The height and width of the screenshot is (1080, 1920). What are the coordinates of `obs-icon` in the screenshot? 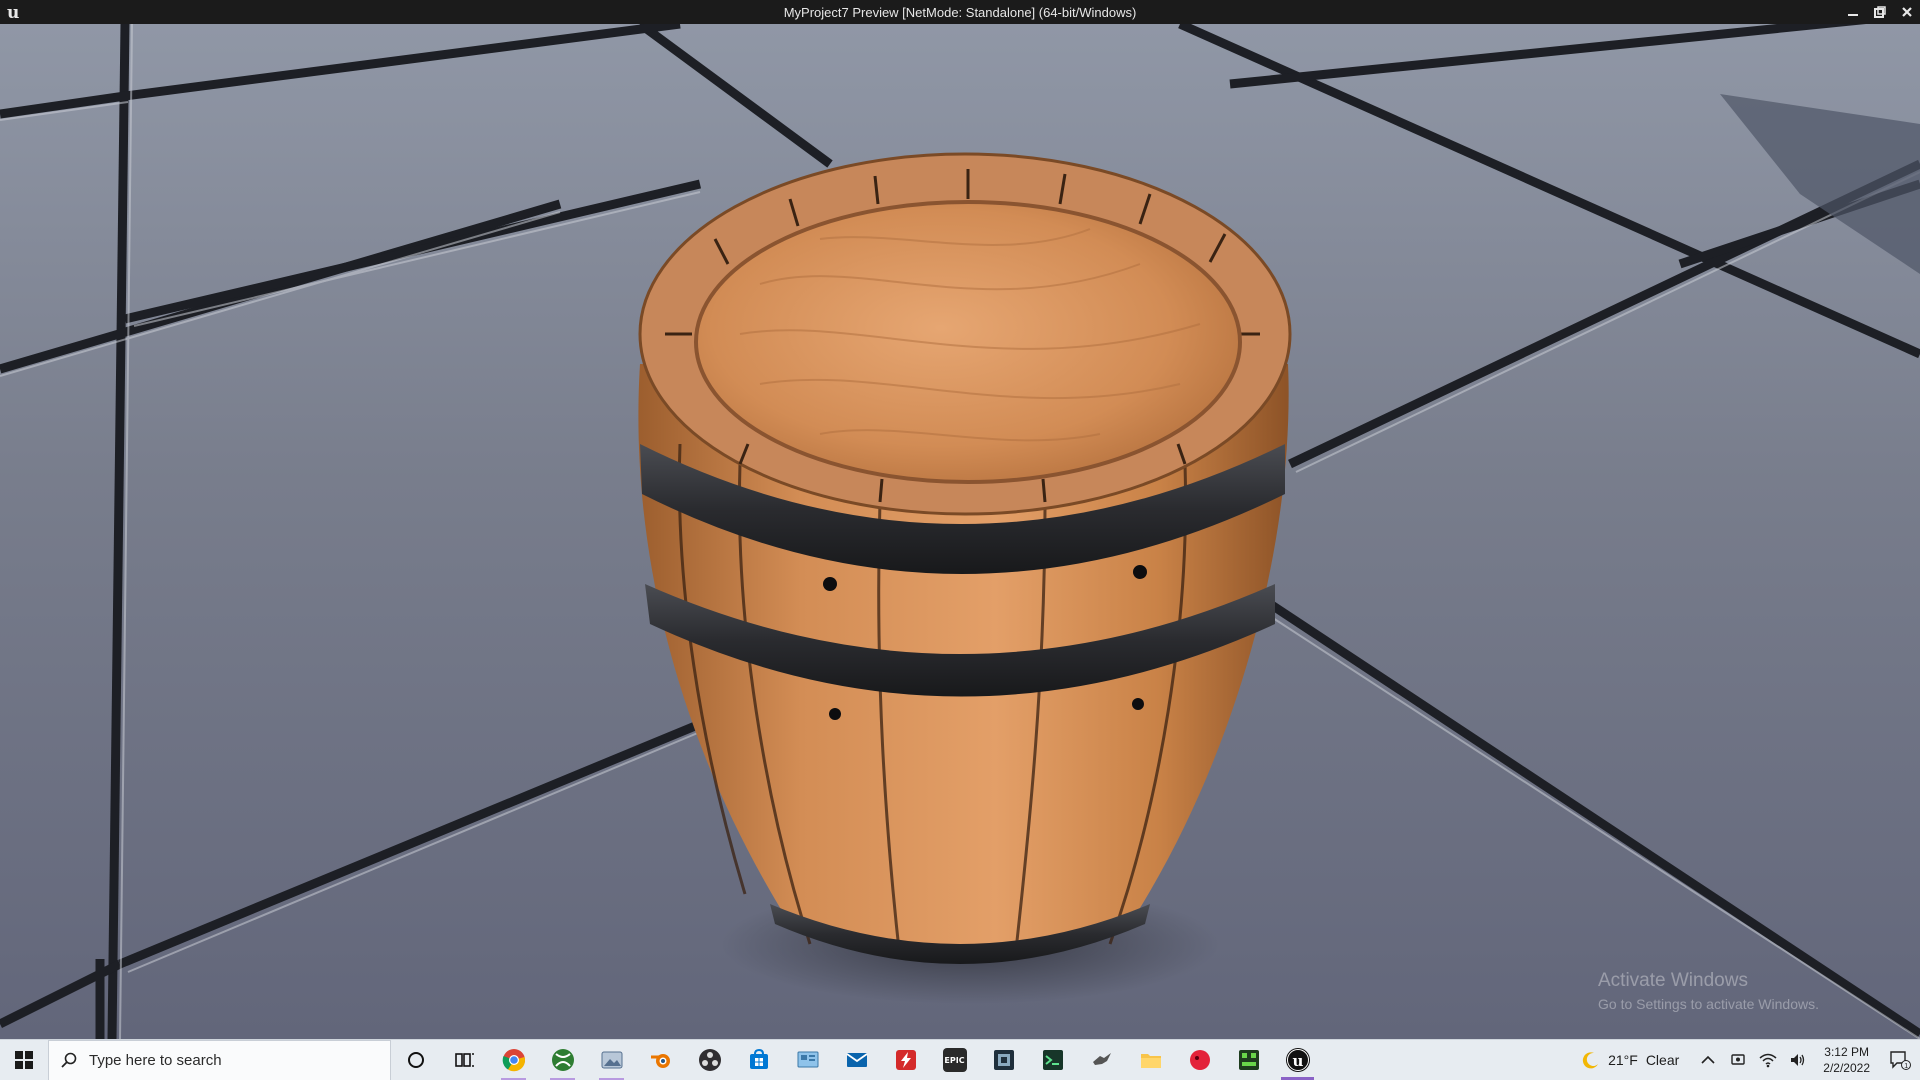 It's located at (709, 1060).